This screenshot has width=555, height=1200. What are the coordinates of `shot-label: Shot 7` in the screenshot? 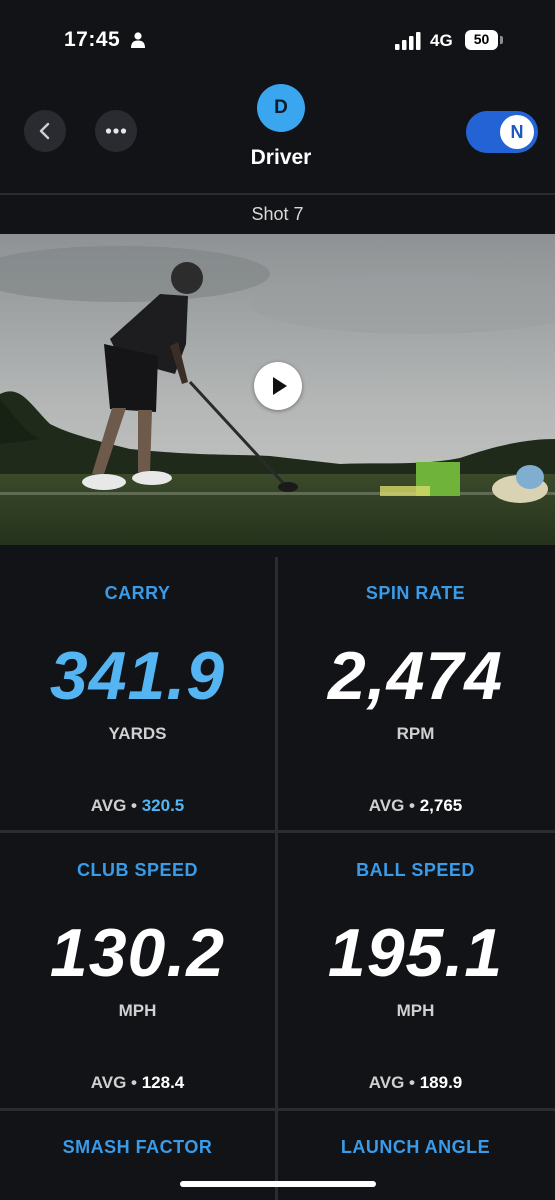 It's located at (277, 214).